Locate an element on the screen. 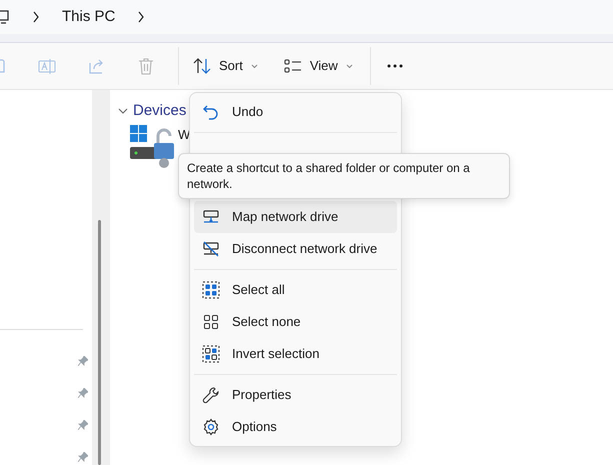  view-button: View is located at coordinates (318, 66).